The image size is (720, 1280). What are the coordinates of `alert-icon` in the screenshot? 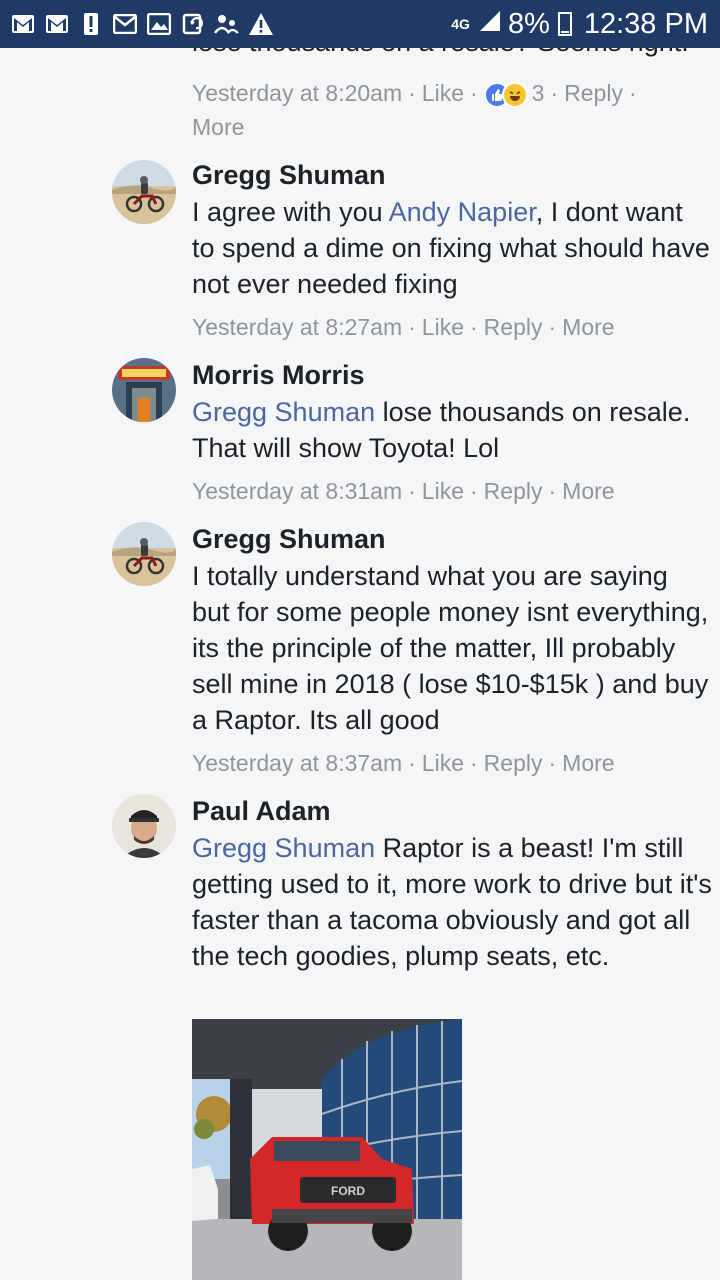 It's located at (91, 24).